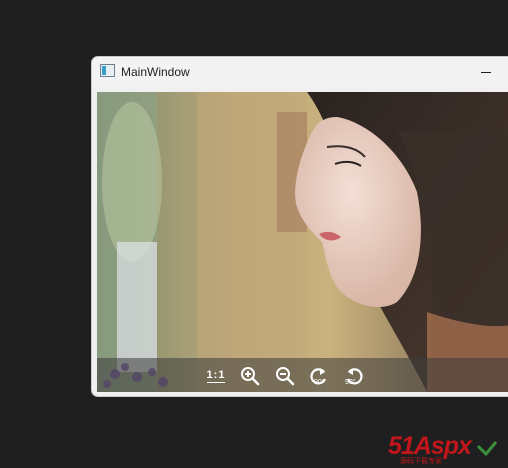 The width and height of the screenshot is (508, 468). What do you see at coordinates (302, 375) in the screenshot?
I see `viewer-toolbar: 1:1 90° 90°` at bounding box center [302, 375].